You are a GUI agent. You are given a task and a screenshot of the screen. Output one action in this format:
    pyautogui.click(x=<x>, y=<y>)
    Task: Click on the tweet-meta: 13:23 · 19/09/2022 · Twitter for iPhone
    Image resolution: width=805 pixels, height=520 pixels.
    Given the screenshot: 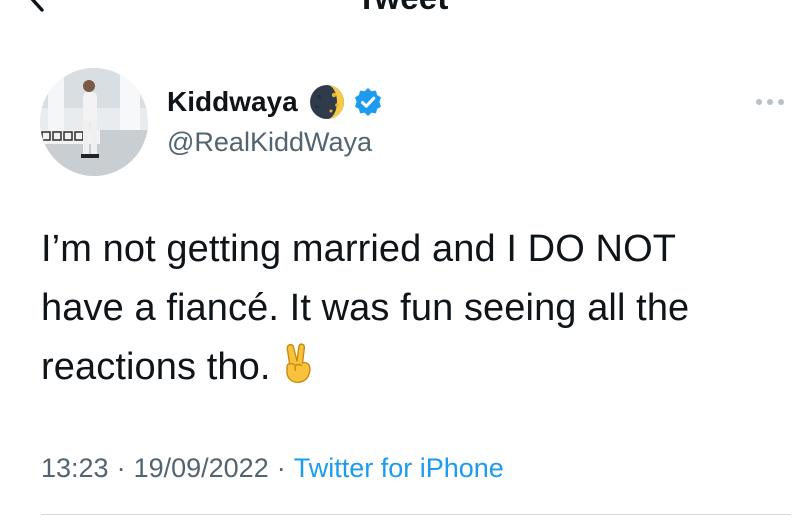 What is the action you would take?
    pyautogui.click(x=272, y=468)
    